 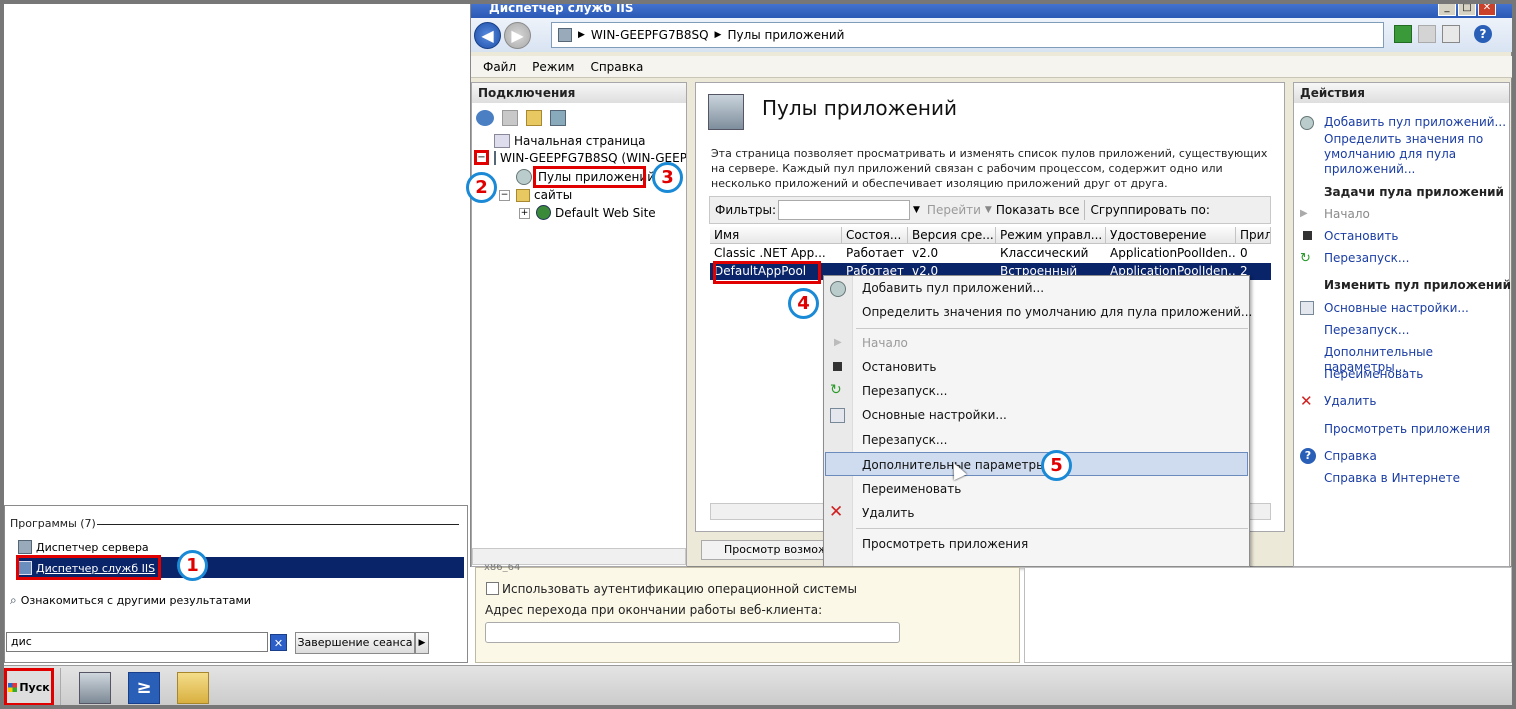 What do you see at coordinates (916, 210) in the screenshot?
I see `filter-dropdown-icon: ▼` at bounding box center [916, 210].